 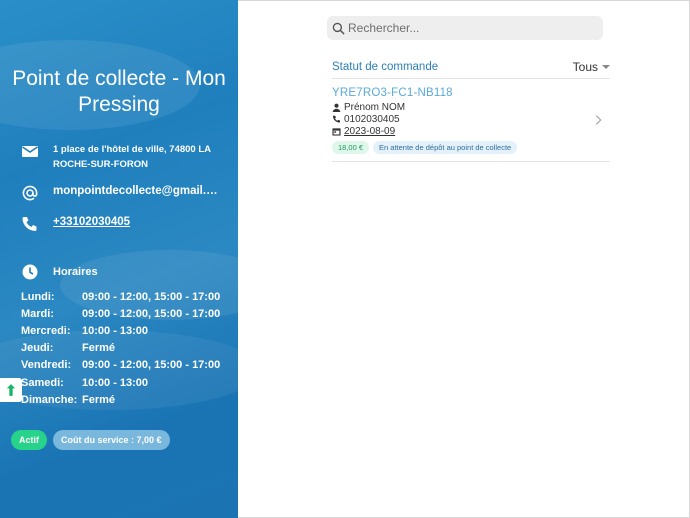 I want to click on status-badges: Actif Coût du service : 7,00 €, so click(x=90, y=440).